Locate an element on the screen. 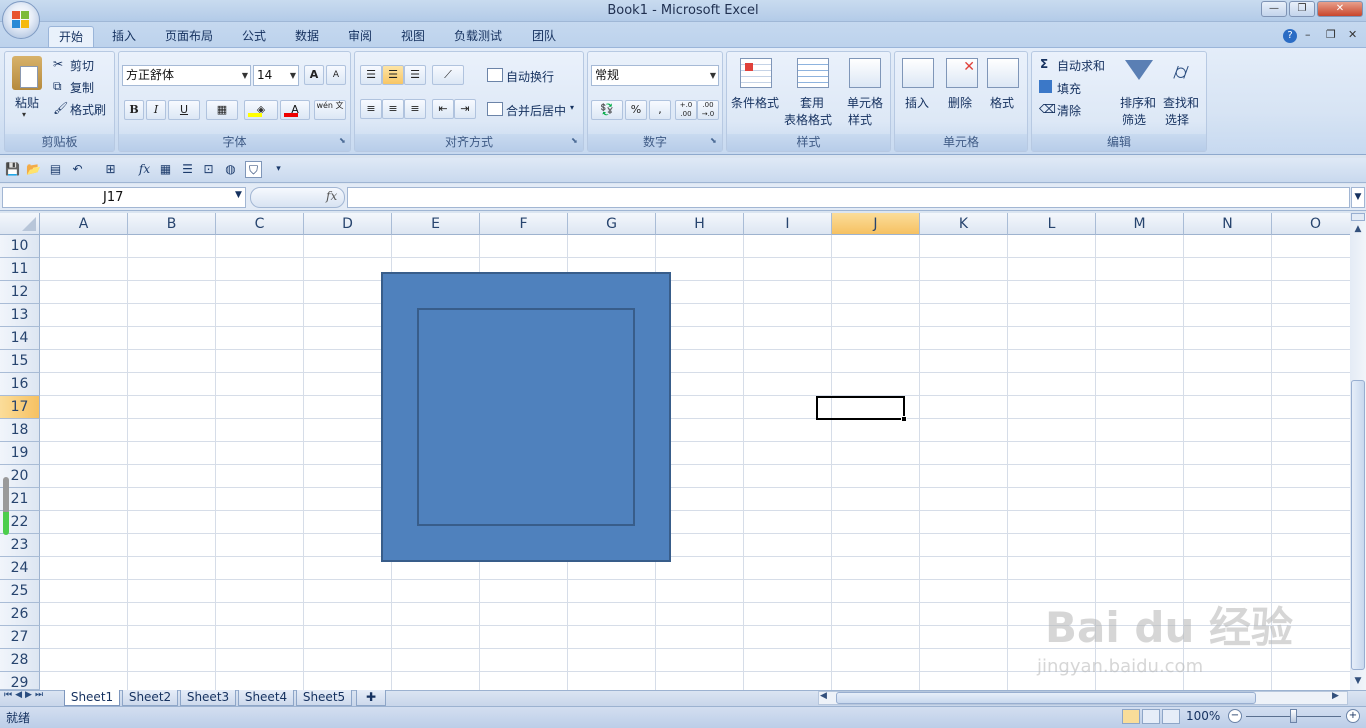 The height and width of the screenshot is (728, 1366). row-header-27: 27 is located at coordinates (20, 637).